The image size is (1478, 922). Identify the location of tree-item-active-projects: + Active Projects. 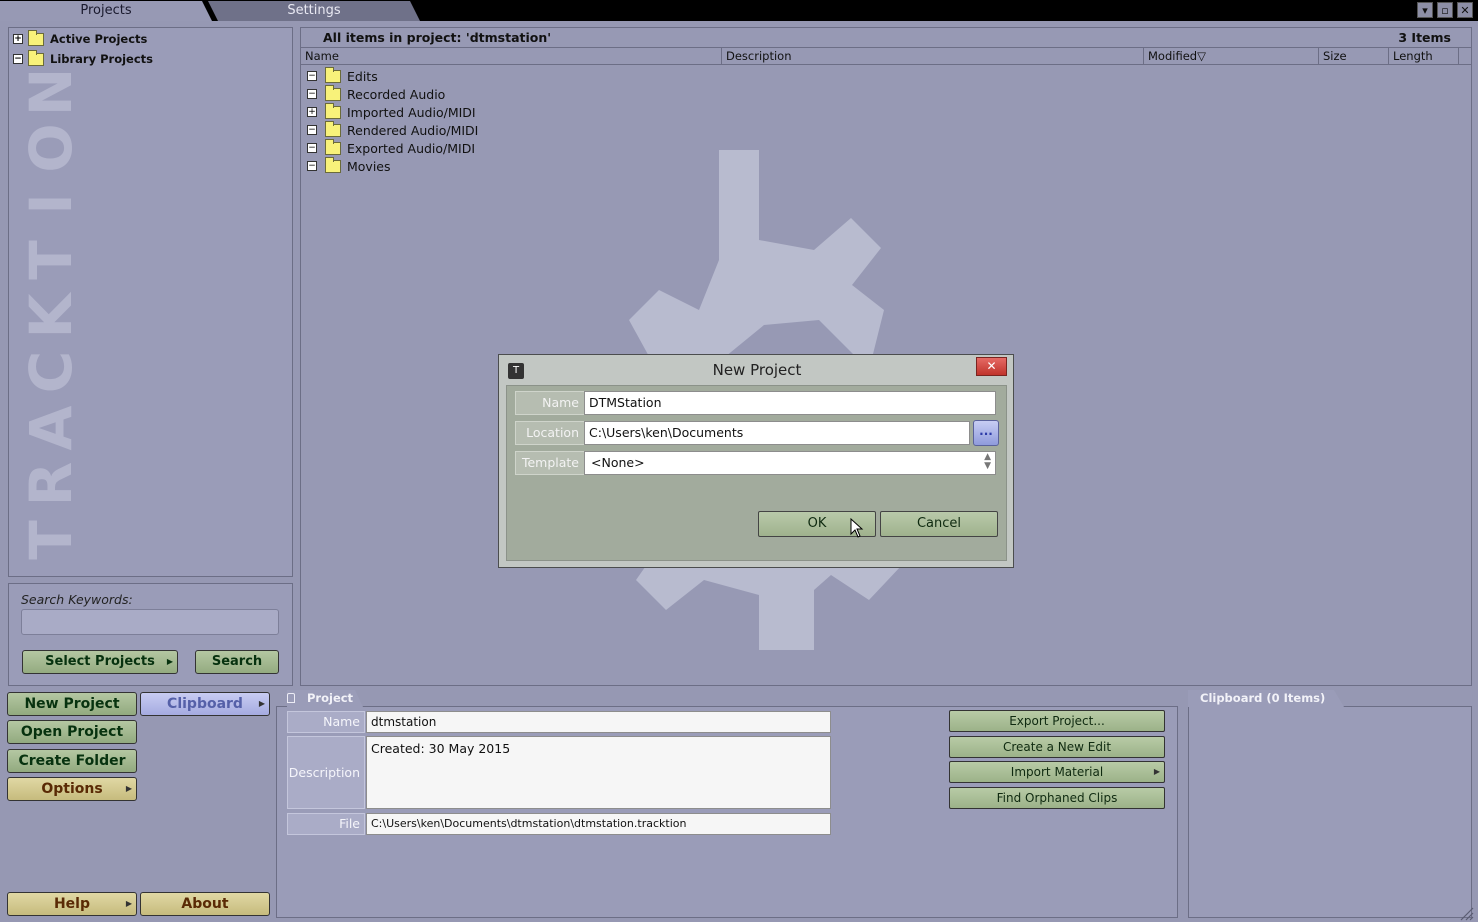
(80, 38).